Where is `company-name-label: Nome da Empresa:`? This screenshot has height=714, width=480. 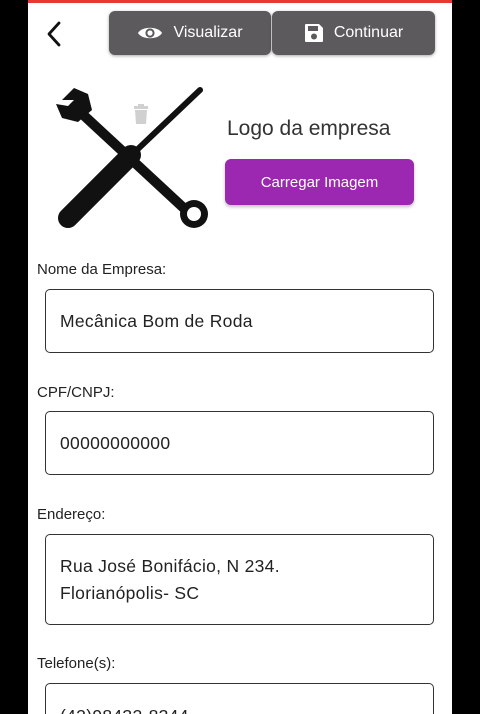 company-name-label: Nome da Empresa: is located at coordinates (102, 269).